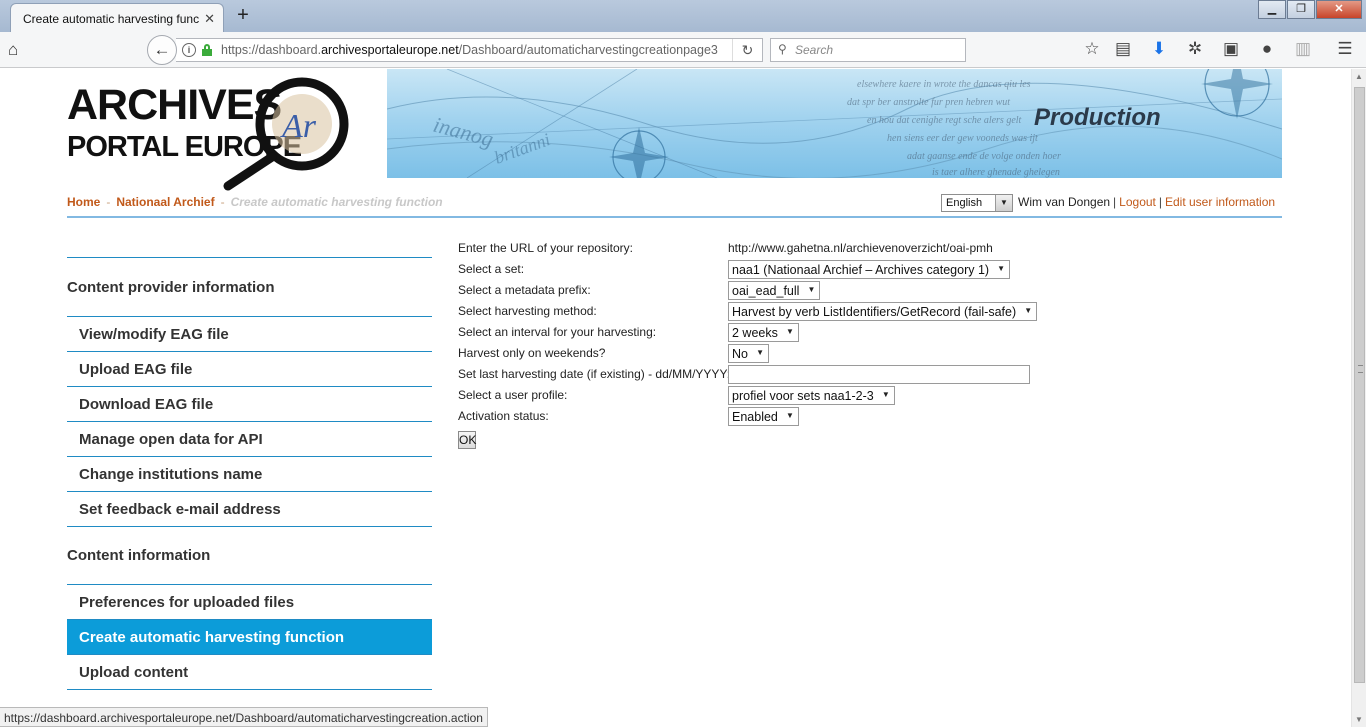 Image resolution: width=1366 pixels, height=727 pixels. I want to click on vertical-scrollbar: ▲ ▼, so click(1358, 398).